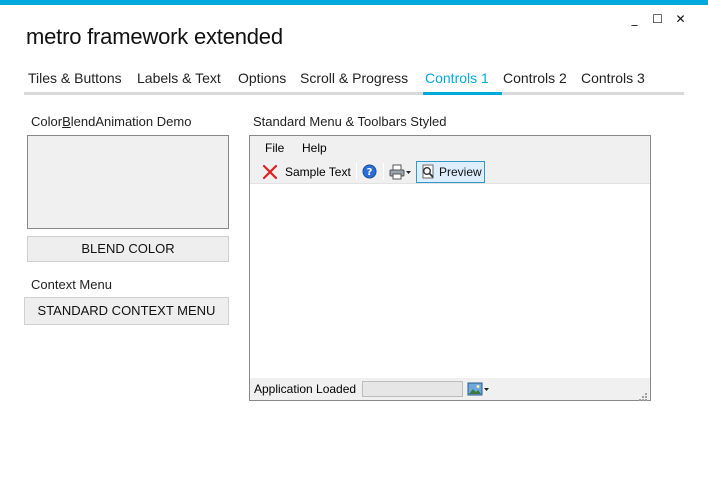  I want to click on sample-text-label: Sample Text, so click(318, 171).